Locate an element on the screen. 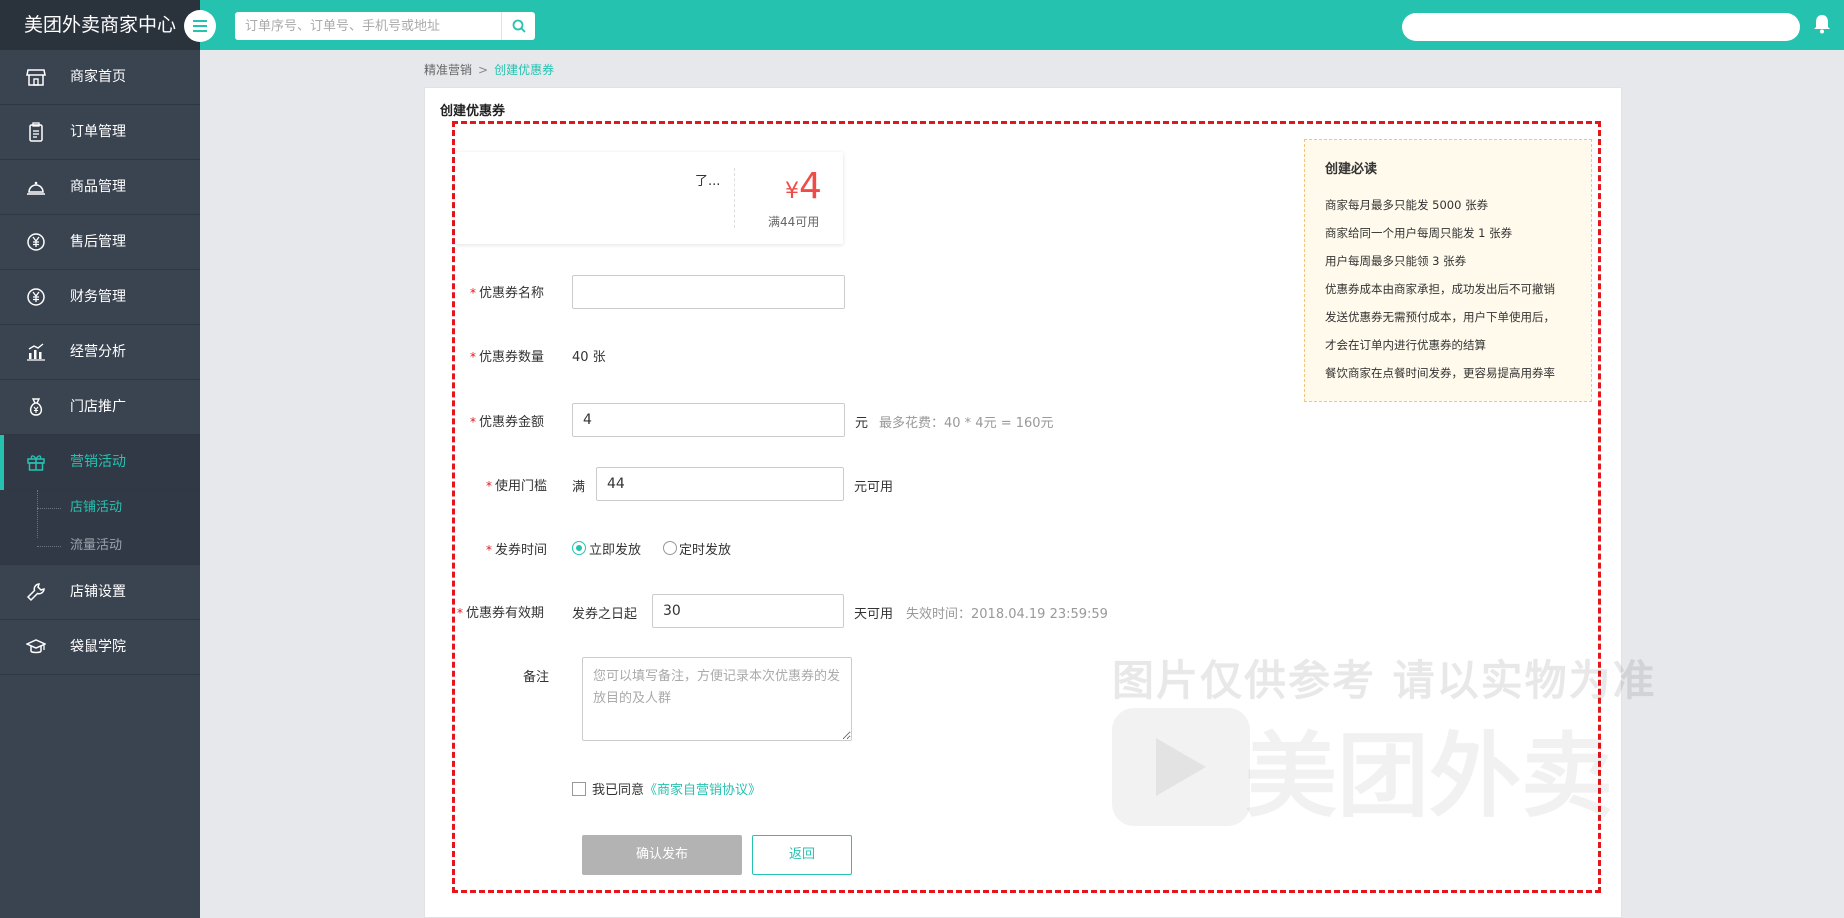 The width and height of the screenshot is (1844, 918). validity-suffix: 天可用 is located at coordinates (874, 614).